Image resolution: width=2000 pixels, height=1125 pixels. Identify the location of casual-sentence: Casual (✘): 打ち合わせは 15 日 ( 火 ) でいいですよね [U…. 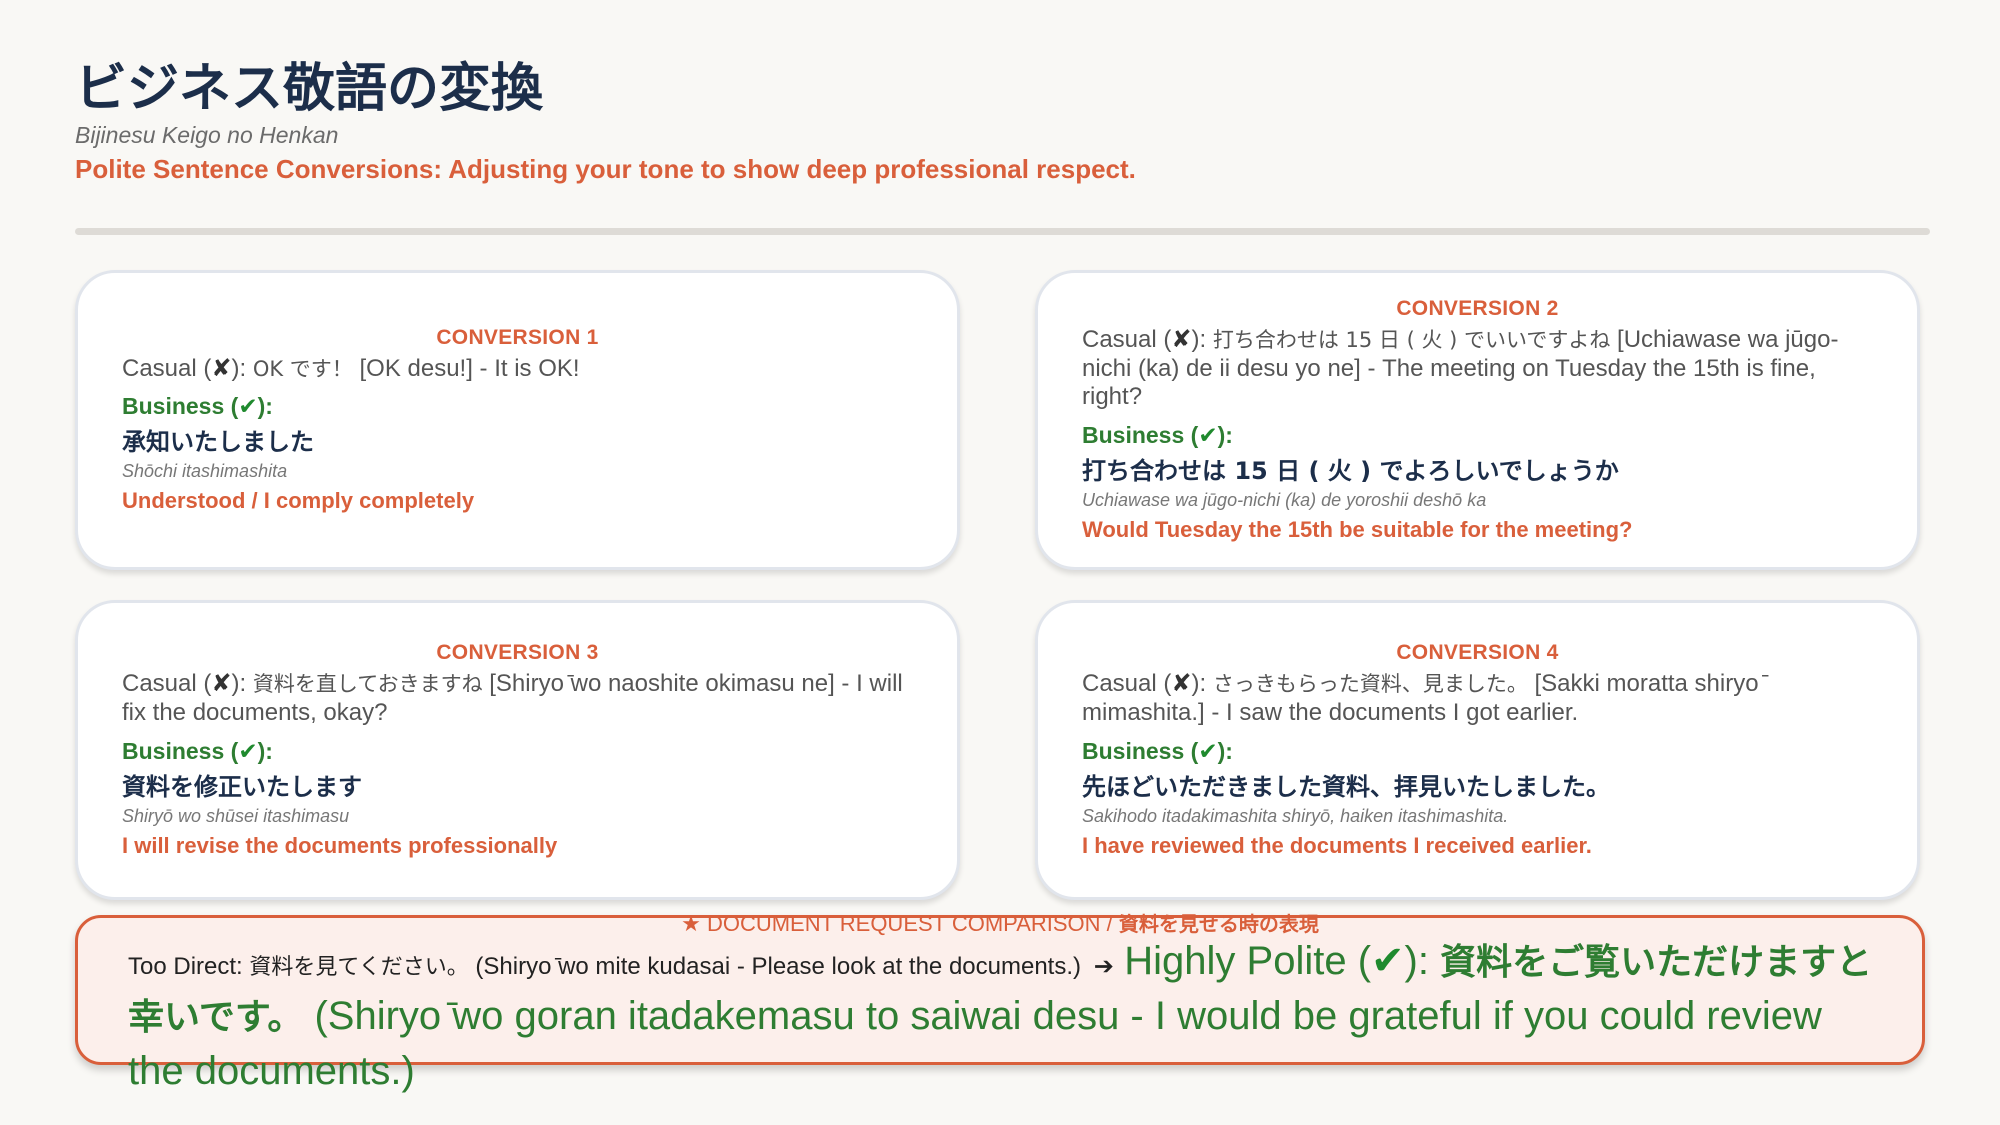
(1460, 367).